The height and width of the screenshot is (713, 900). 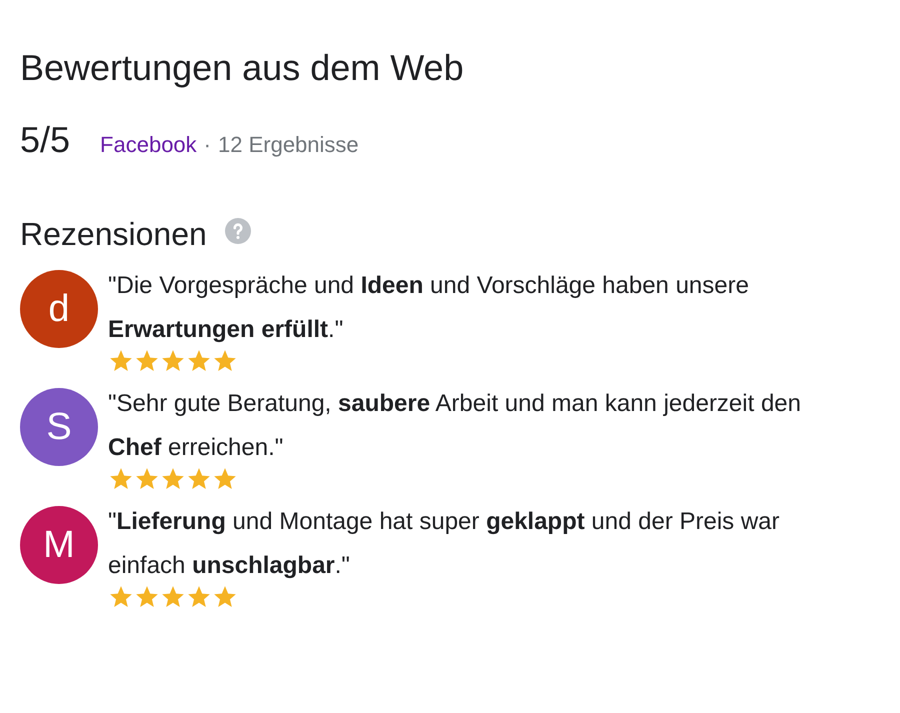 I want to click on review-text: "Lieferung und Montage hat super geklappt und der Preis war einfach unschlagbar.", so click(x=444, y=544).